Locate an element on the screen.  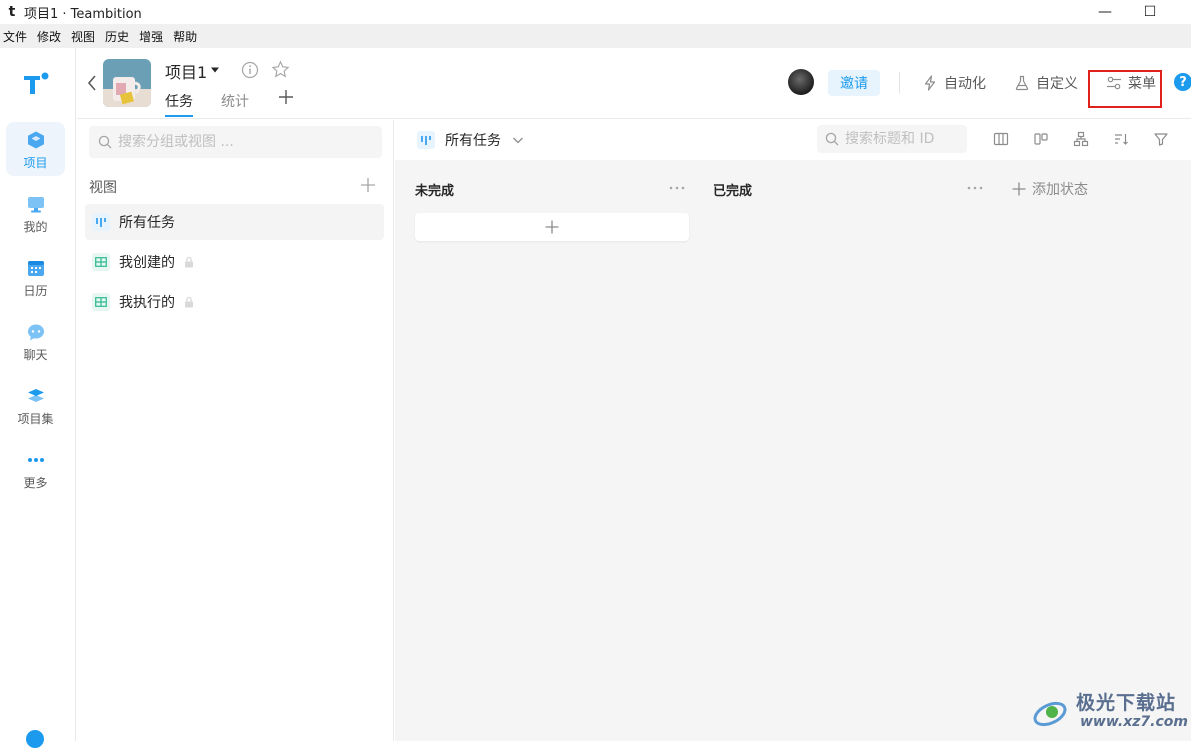
add-tab-icon is located at coordinates (286, 97).